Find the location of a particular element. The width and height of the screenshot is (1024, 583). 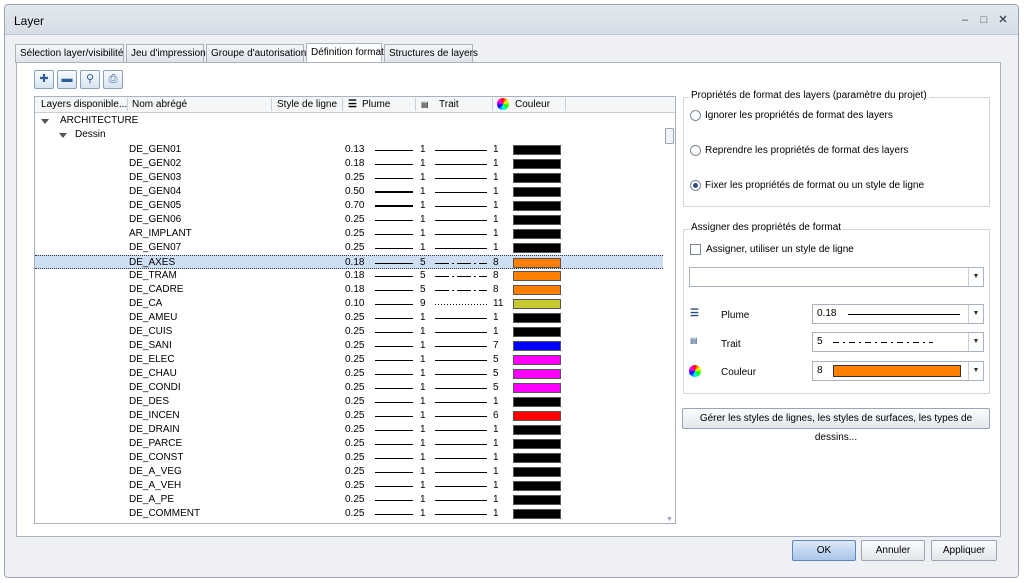

table-row: DE_GEN04 0.50 1 1 is located at coordinates (349, 192).